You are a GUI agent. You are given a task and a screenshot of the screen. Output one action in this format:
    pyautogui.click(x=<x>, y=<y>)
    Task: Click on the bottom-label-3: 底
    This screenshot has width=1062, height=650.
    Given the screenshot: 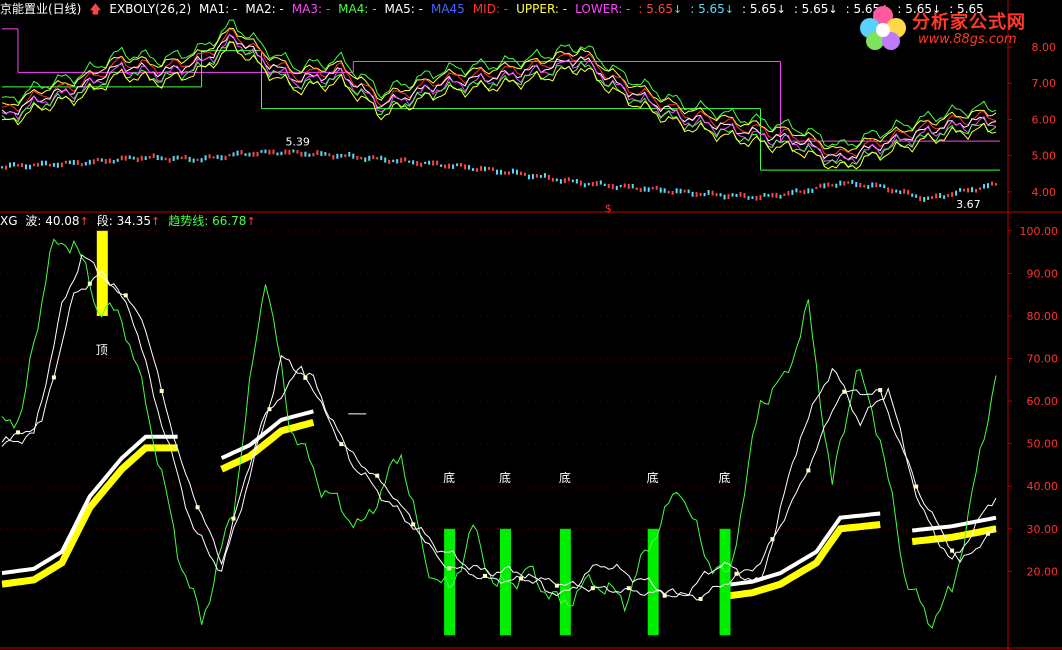 What is the action you would take?
    pyautogui.click(x=653, y=477)
    